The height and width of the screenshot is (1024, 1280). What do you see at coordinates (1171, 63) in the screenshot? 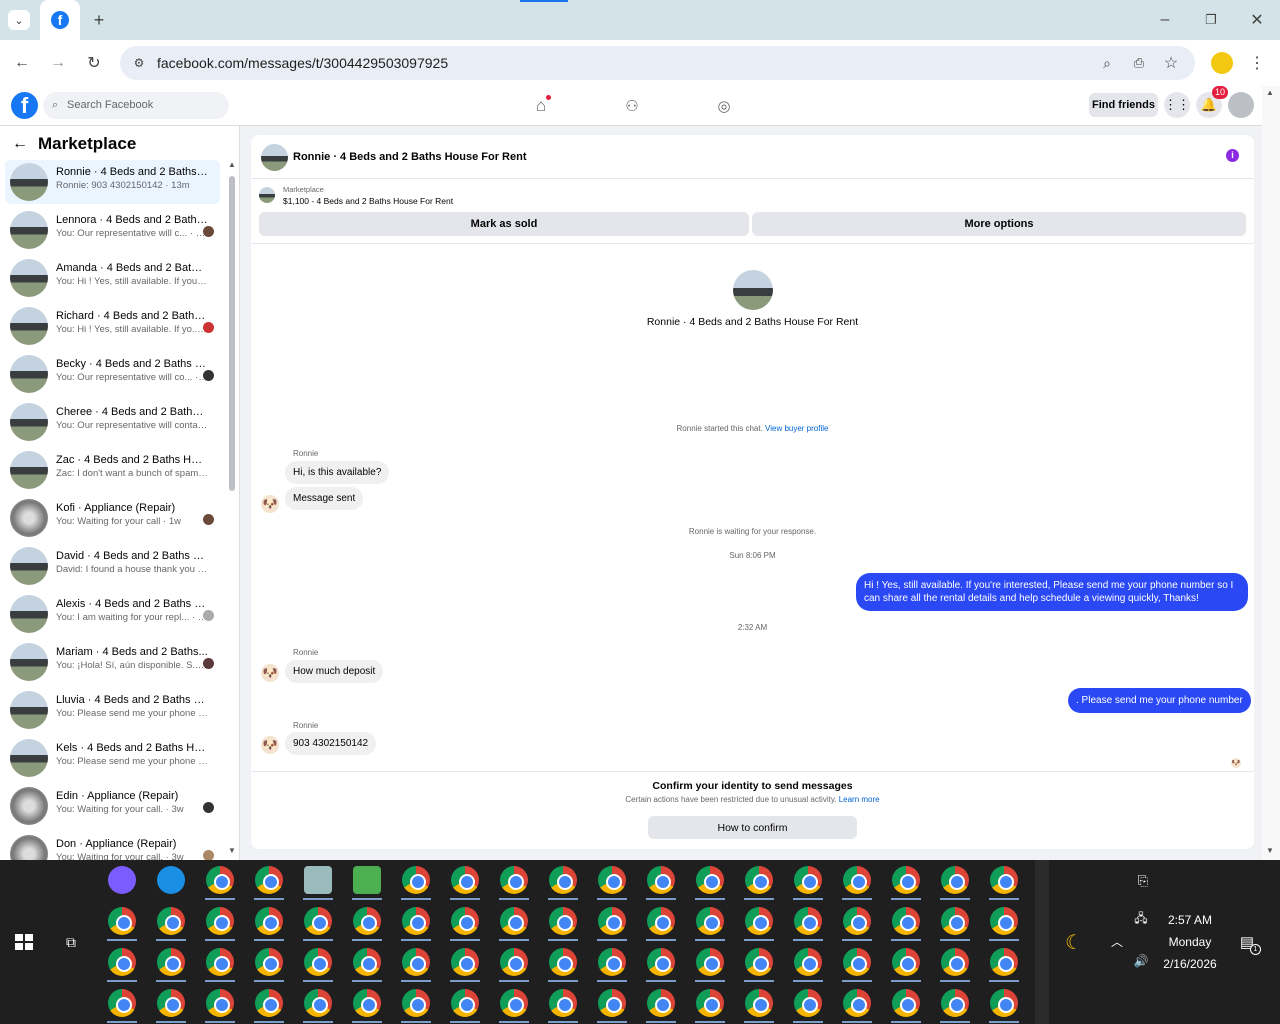
I see `bookmark-star-icon: ☆` at bounding box center [1171, 63].